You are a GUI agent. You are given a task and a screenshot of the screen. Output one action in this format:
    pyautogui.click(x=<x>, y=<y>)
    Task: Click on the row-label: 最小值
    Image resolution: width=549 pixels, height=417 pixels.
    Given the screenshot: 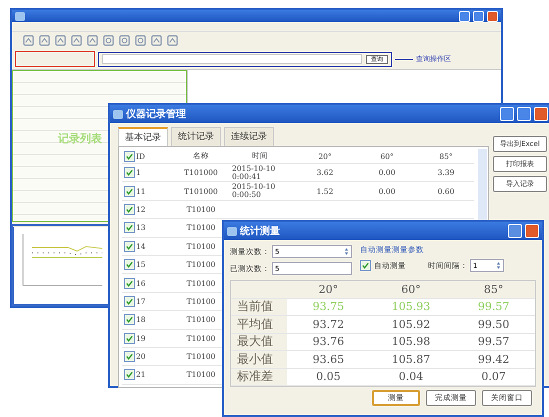 What is the action you would take?
    pyautogui.click(x=255, y=359)
    